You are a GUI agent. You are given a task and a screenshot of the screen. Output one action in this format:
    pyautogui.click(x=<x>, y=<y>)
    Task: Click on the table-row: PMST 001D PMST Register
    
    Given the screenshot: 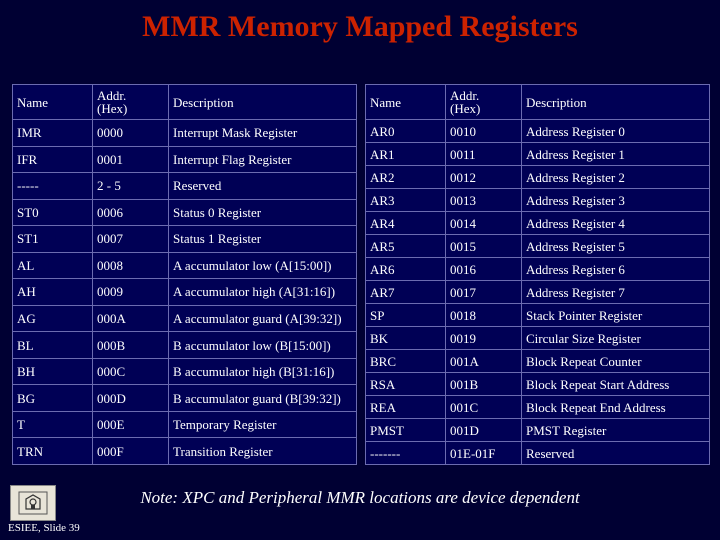 What is the action you would take?
    pyautogui.click(x=537, y=430)
    